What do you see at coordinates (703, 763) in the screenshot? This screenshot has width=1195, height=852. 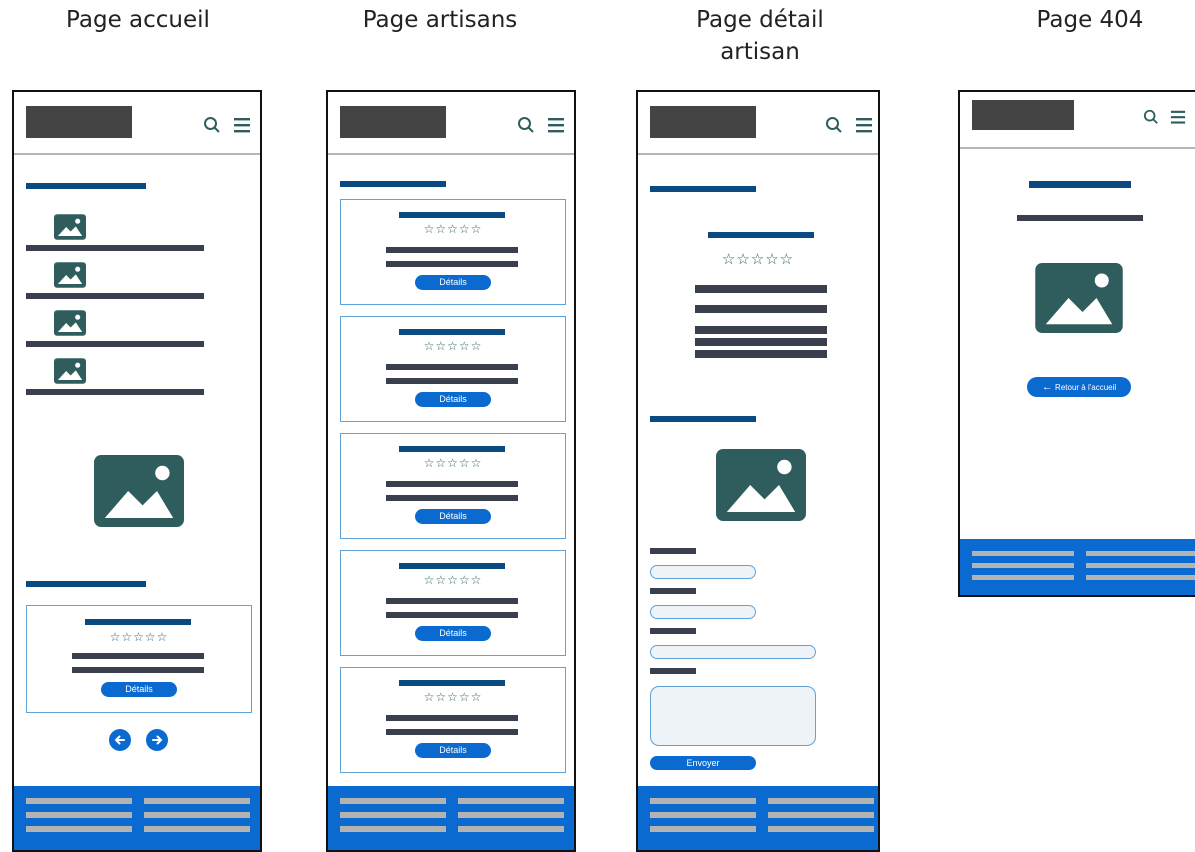 I see `send-button: Envoyer` at bounding box center [703, 763].